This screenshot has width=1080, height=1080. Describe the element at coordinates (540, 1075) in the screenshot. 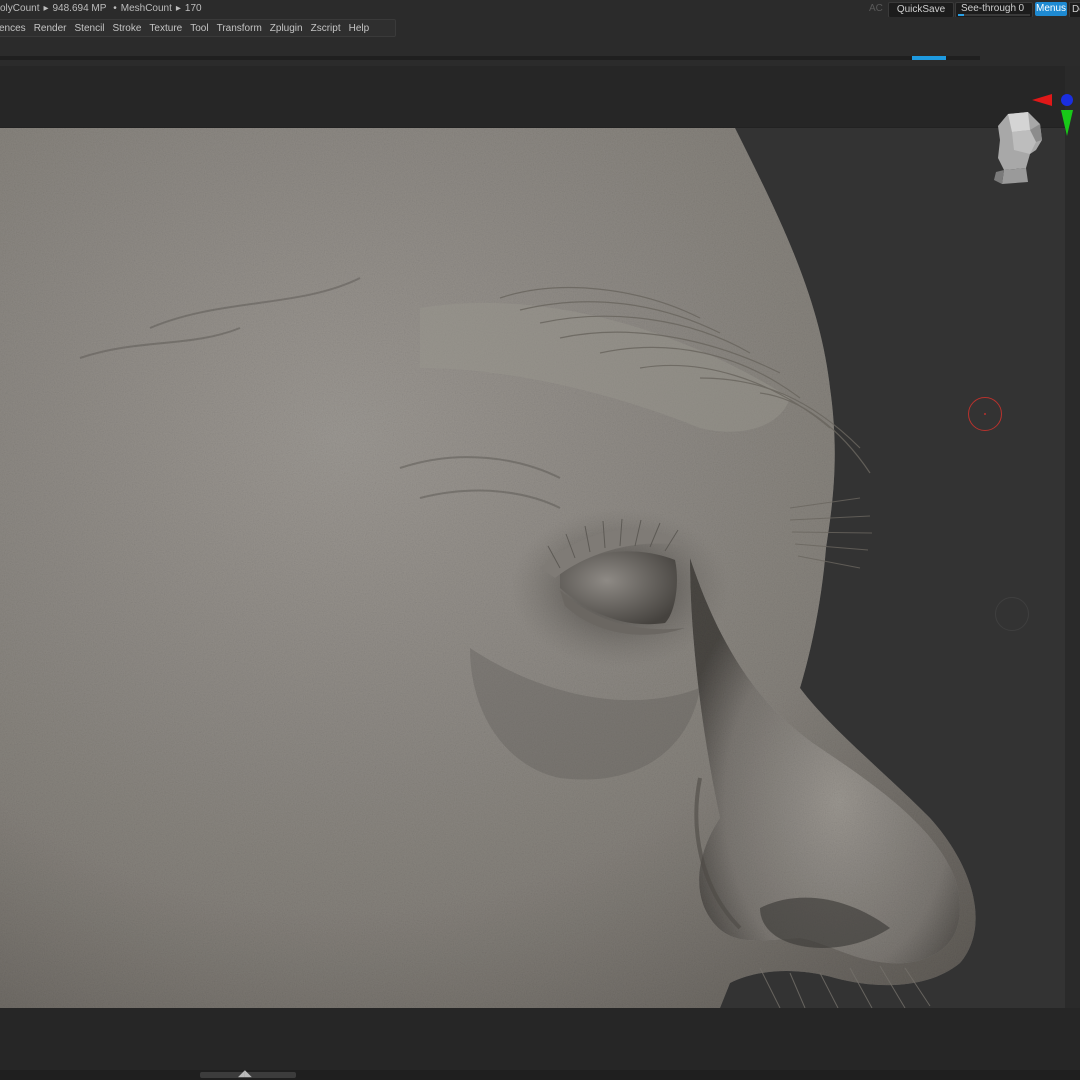

I see `bottom-bar` at that location.